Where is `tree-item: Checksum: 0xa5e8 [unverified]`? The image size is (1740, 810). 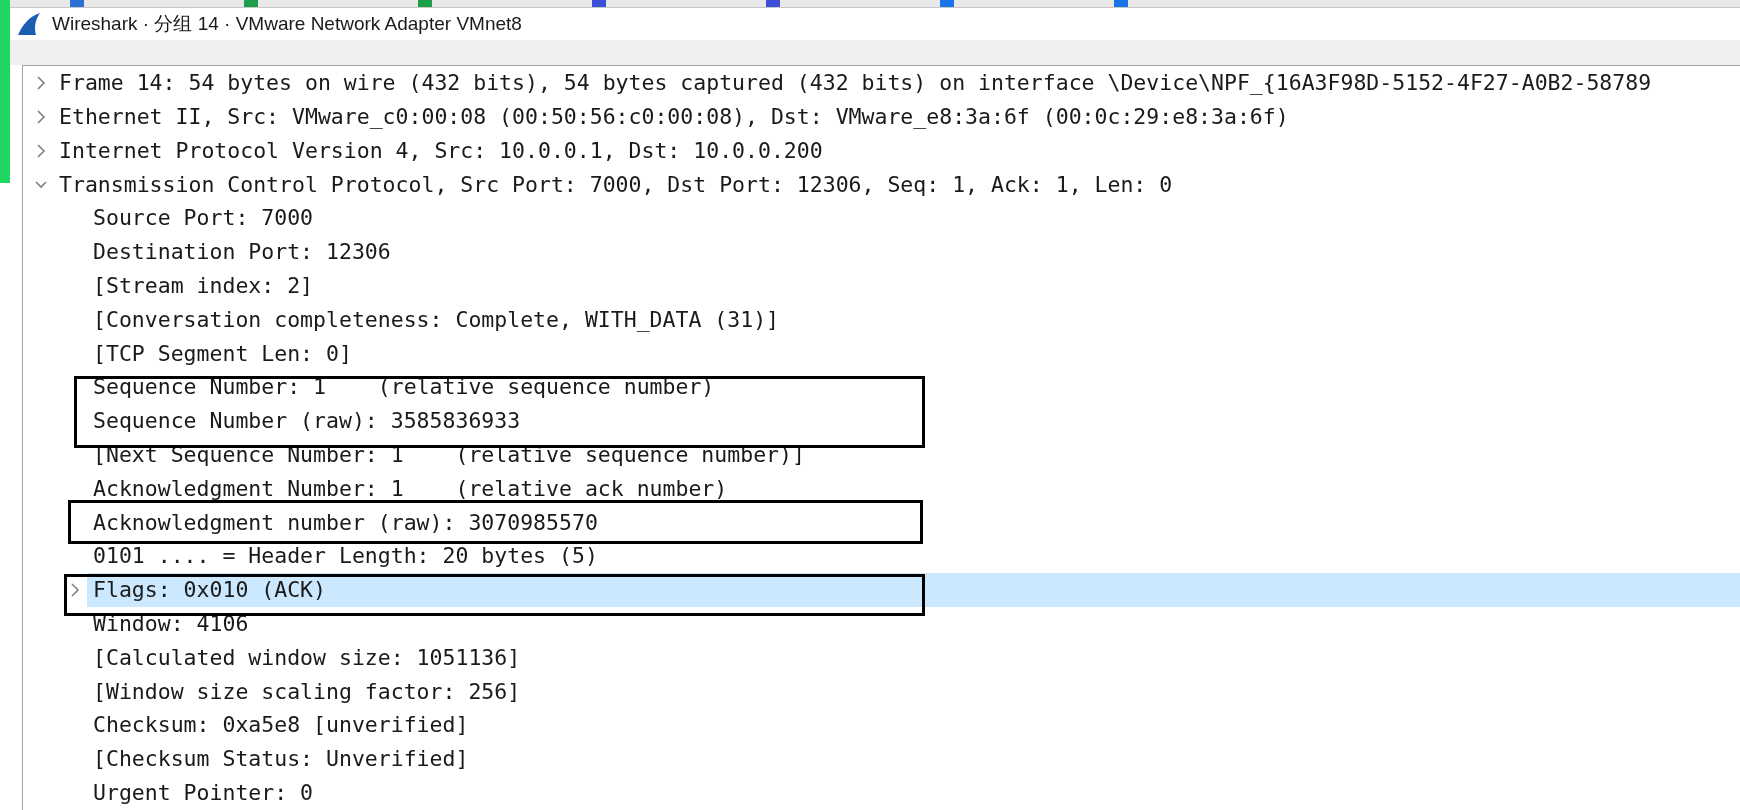 tree-item: Checksum: 0xa5e8 [unverified] is located at coordinates (913, 725).